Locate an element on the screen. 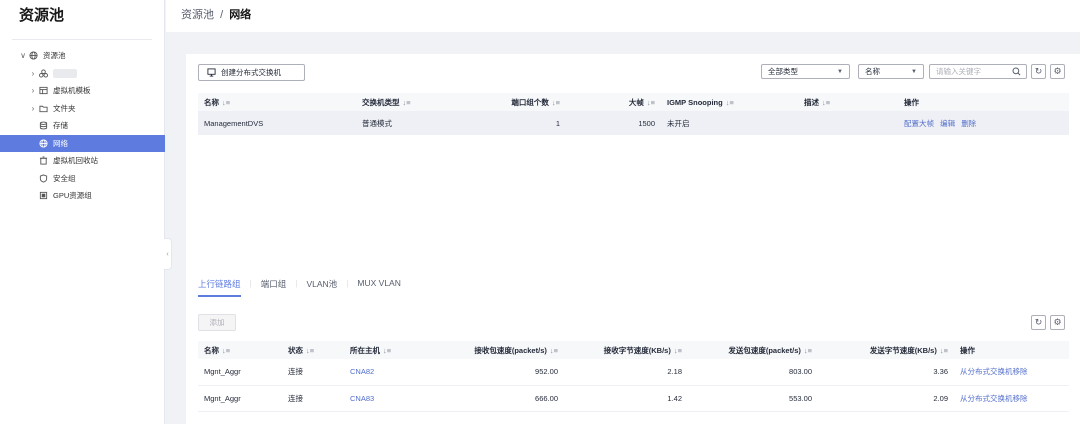  tree-item-resource-pool: ∨ 资源池 is located at coordinates (82, 56).